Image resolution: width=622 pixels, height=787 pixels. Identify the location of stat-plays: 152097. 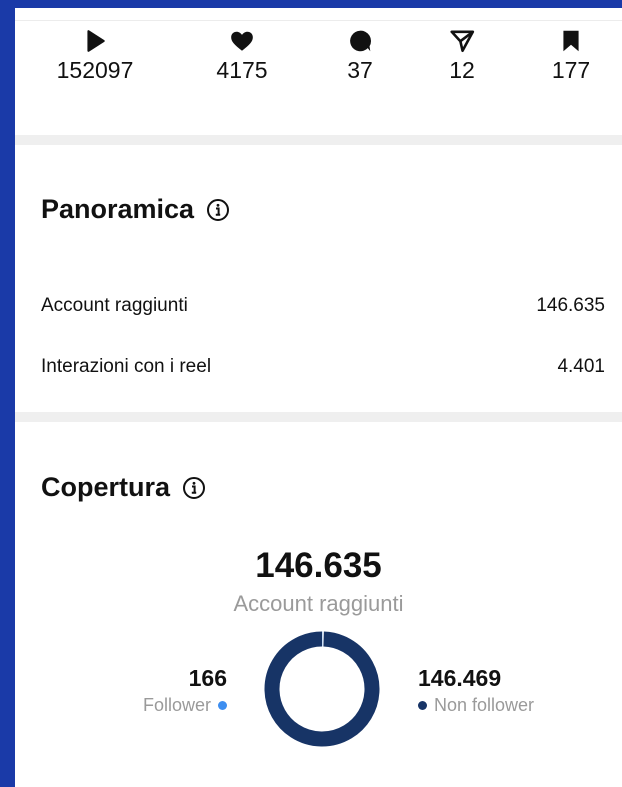
(95, 56).